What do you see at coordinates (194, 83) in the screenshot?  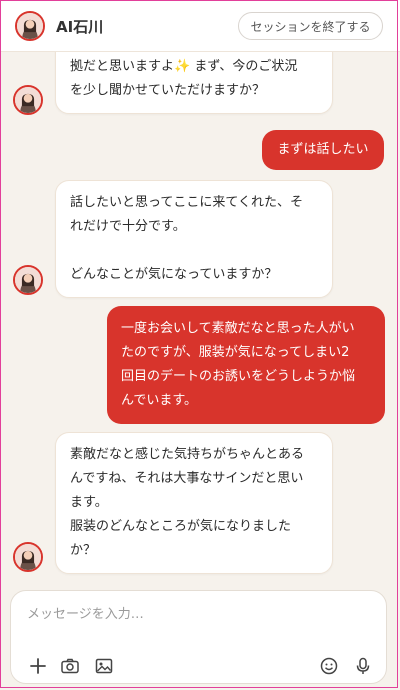 I see `ai-message: 拠だと思いますよ✨ まず、今のご状況 を少し聞かせていただけますか？` at bounding box center [194, 83].